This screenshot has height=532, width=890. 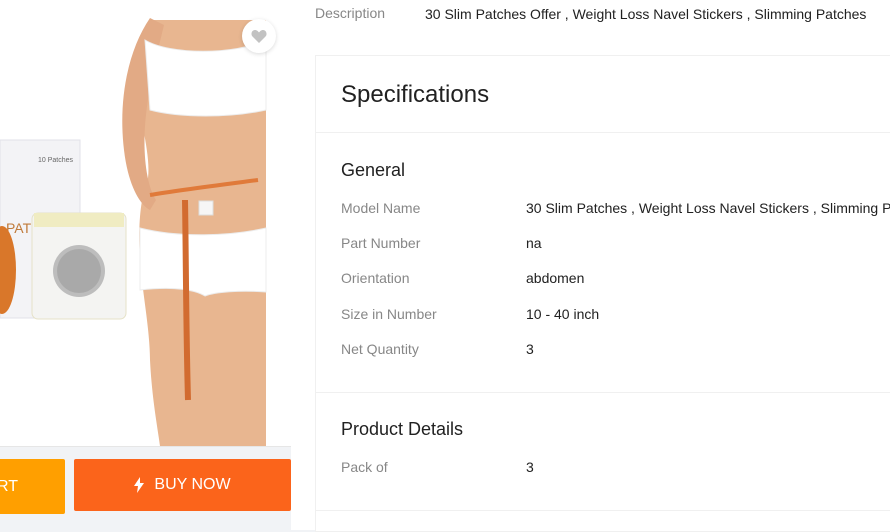 What do you see at coordinates (364, 467) in the screenshot?
I see `spec-key: Pack of` at bounding box center [364, 467].